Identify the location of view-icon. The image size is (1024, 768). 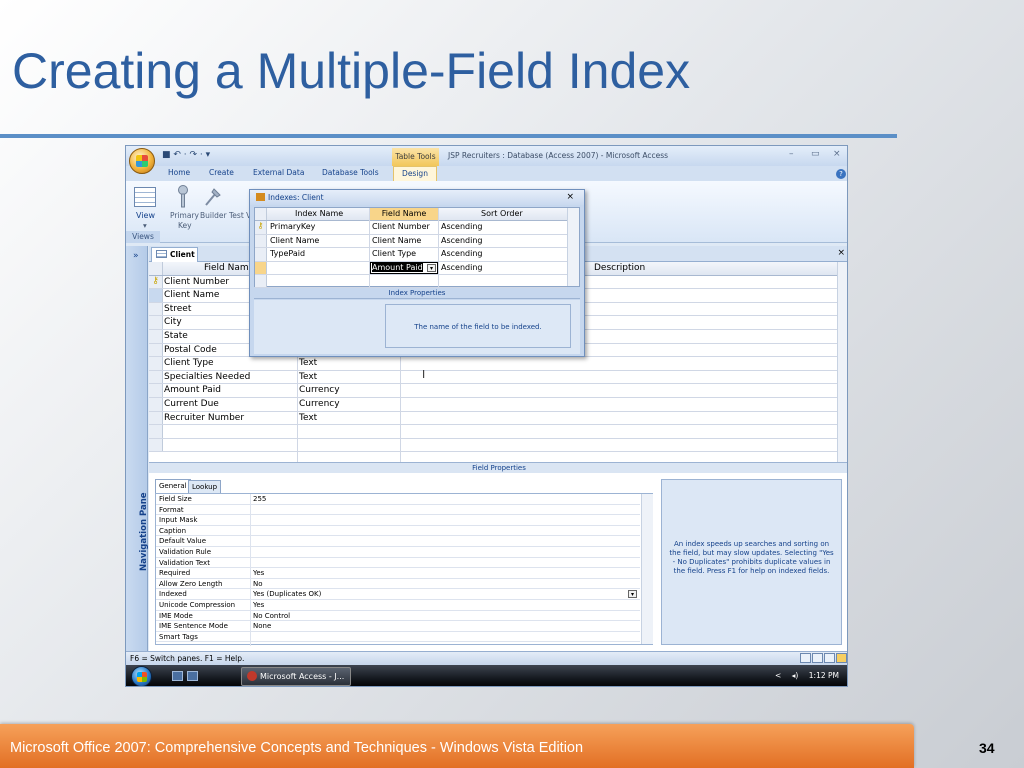
(145, 197).